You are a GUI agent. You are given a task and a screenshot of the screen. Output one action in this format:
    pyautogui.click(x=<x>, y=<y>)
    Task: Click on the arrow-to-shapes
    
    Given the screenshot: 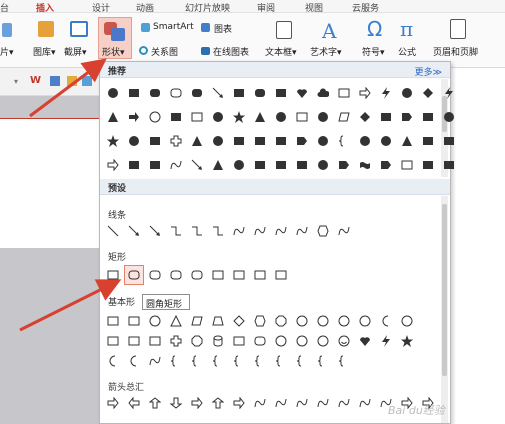 What is the action you would take?
    pyautogui.click(x=68, y=88)
    